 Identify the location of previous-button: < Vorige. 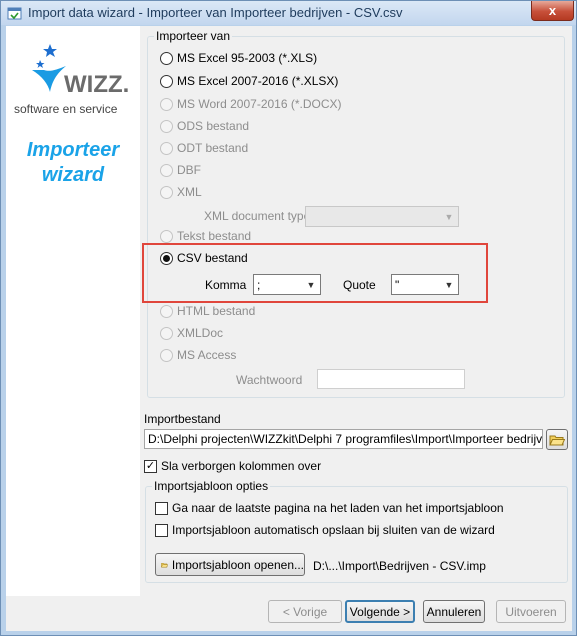
(305, 611).